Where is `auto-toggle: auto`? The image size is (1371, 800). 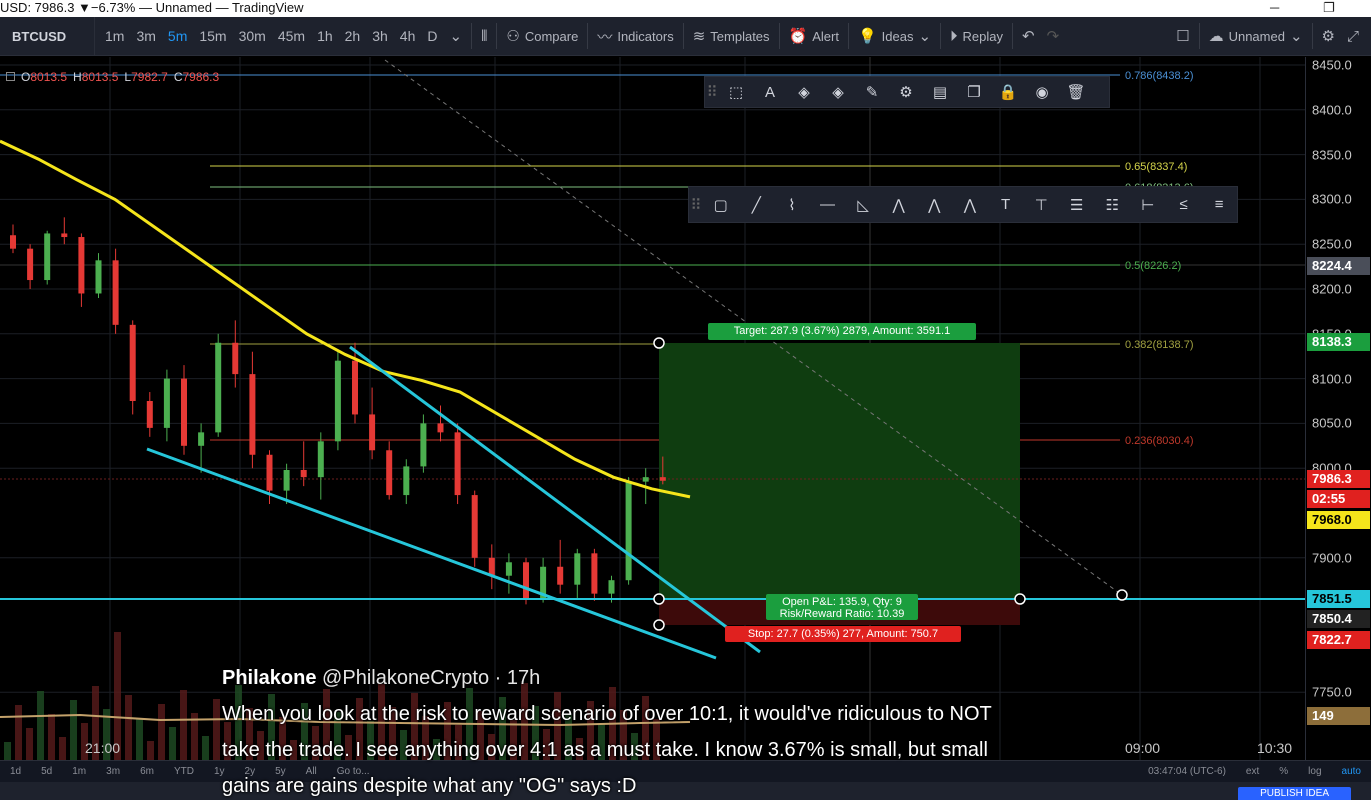 auto-toggle: auto is located at coordinates (1351, 771).